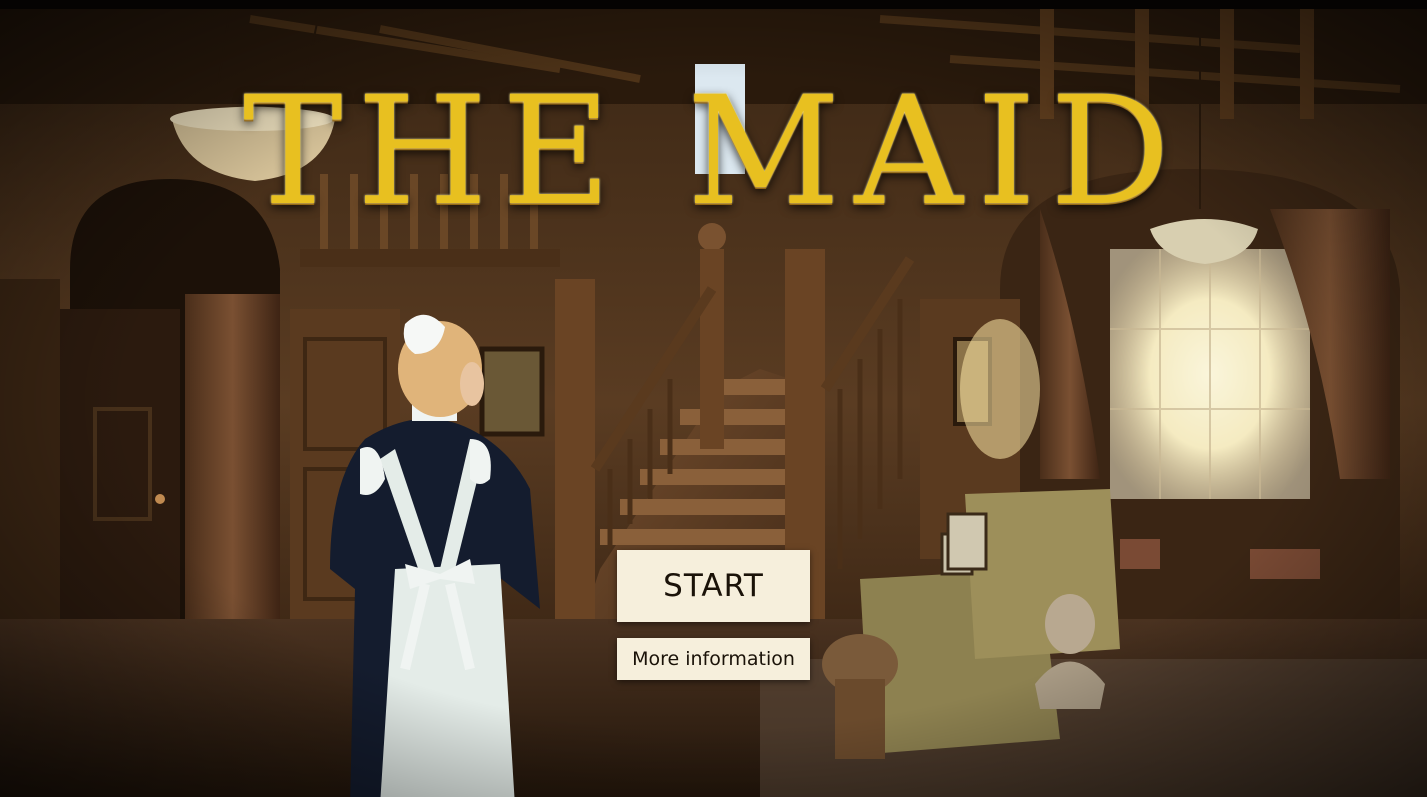 This screenshot has height=797, width=1427. What do you see at coordinates (713, 4) in the screenshot?
I see `top-letterbox-bar` at bounding box center [713, 4].